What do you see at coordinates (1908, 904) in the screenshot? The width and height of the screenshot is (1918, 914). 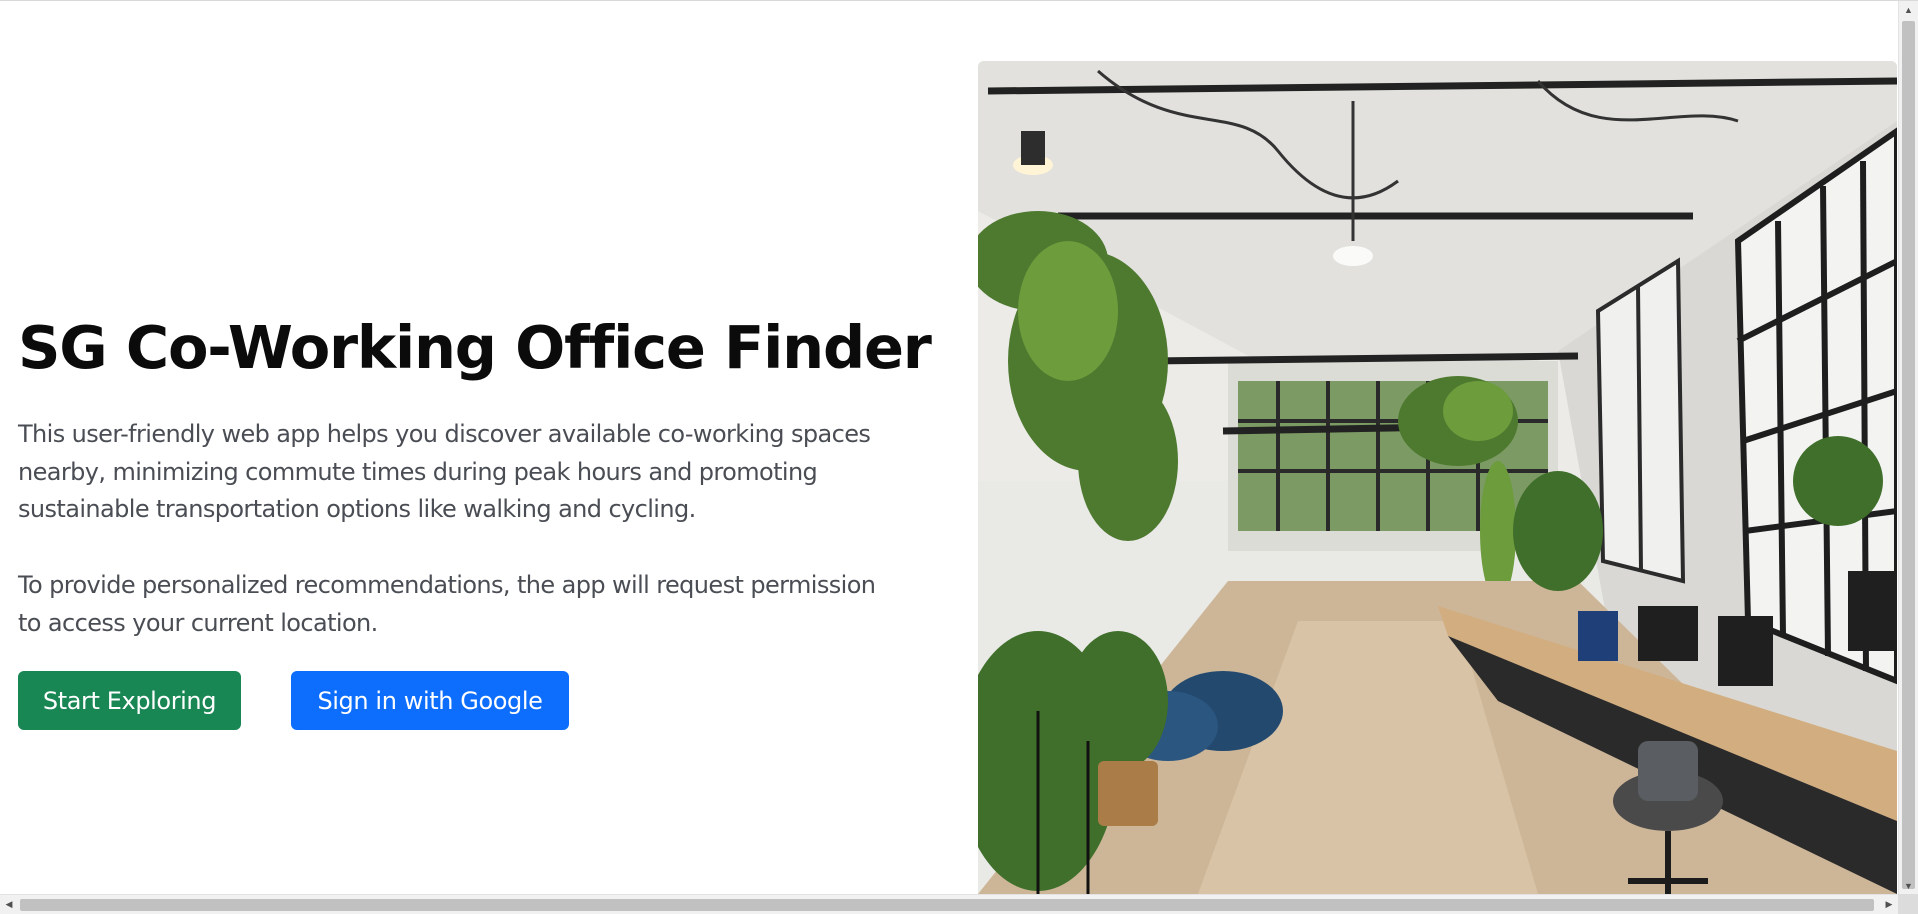 I see `scrollbar-corner` at bounding box center [1908, 904].